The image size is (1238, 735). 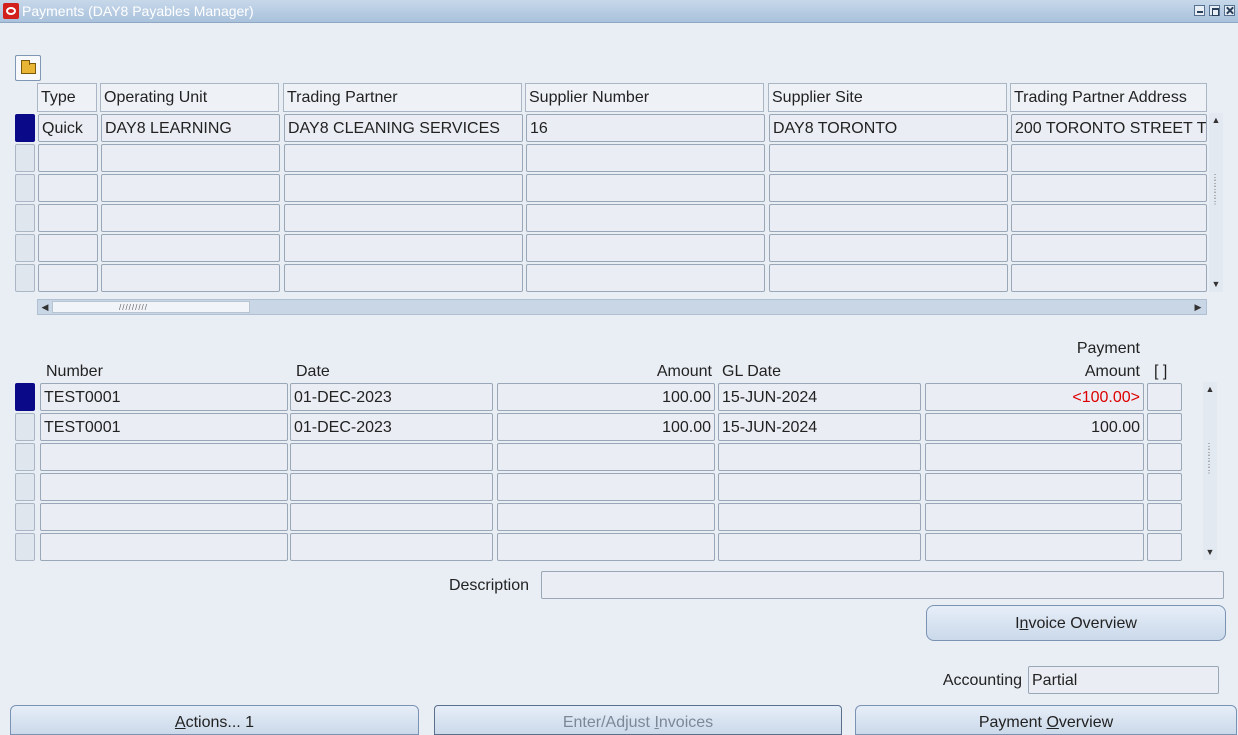 I want to click on payment-amount-field: 100.00, so click(x=1034, y=427).